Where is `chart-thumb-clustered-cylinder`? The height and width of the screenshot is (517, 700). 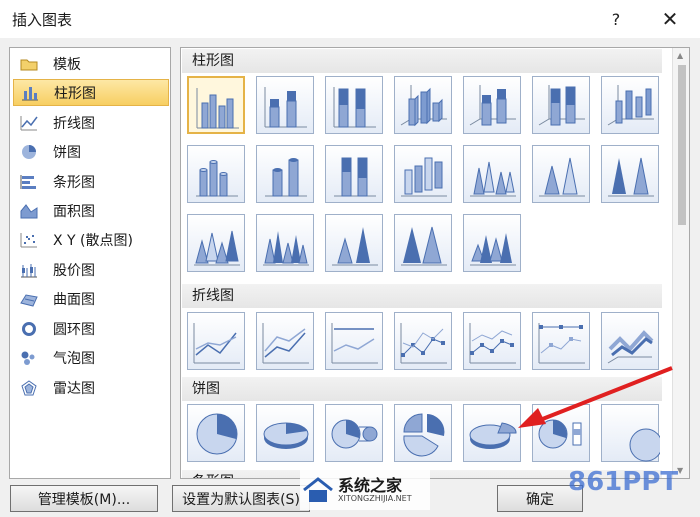 chart-thumb-clustered-cylinder is located at coordinates (216, 174).